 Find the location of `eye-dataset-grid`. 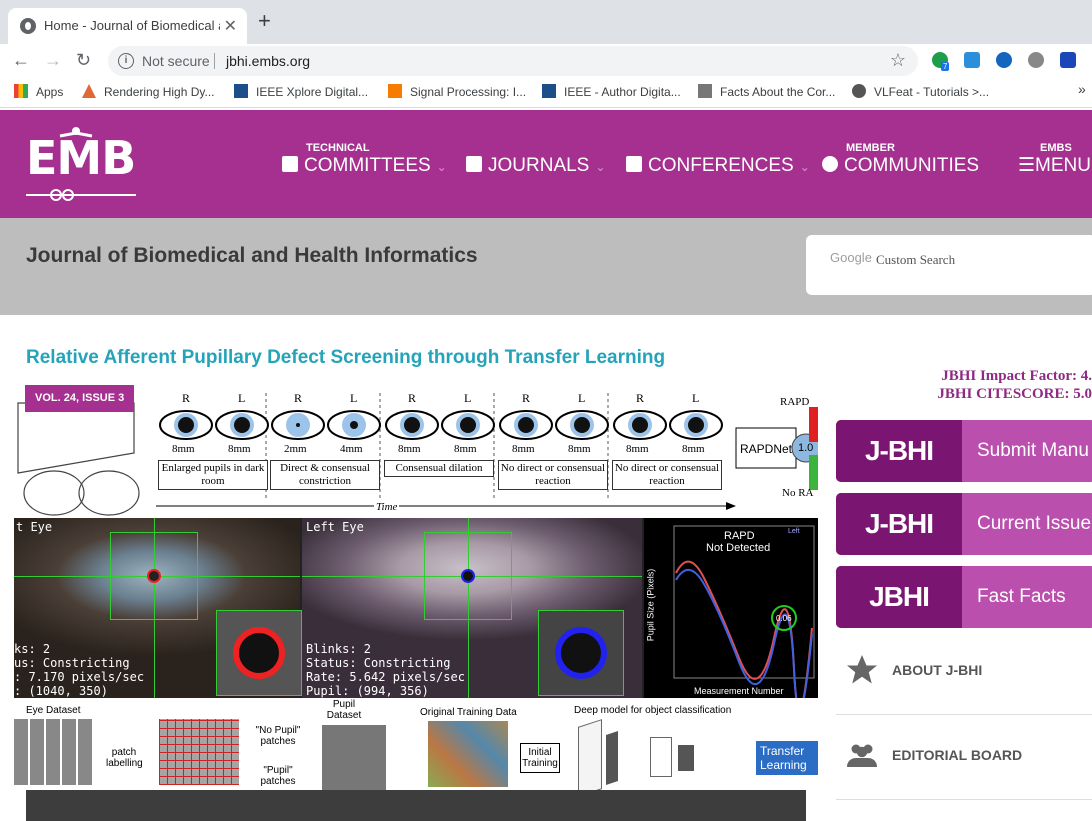

eye-dataset-grid is located at coordinates (54, 752).